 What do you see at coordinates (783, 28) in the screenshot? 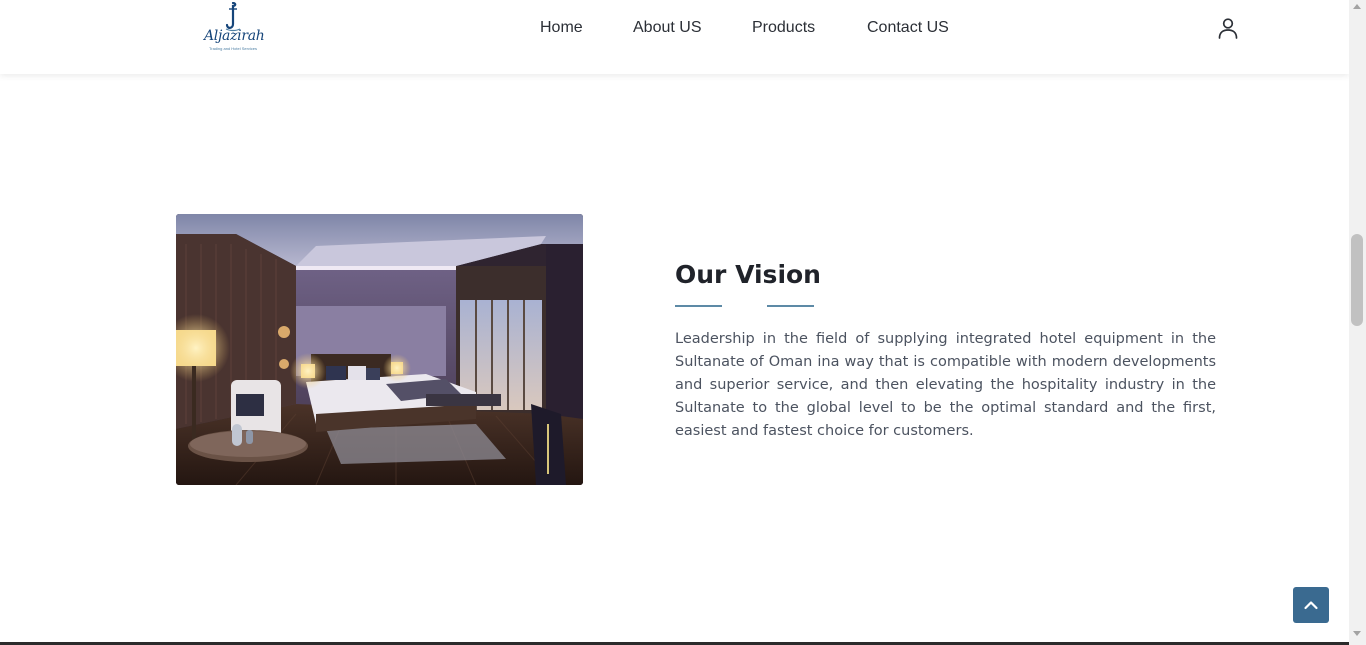
I see `nav-products: Products` at bounding box center [783, 28].